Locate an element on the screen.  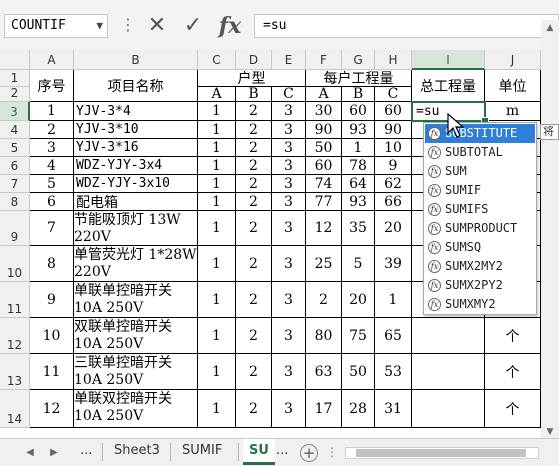
cell-pc: 20 is located at coordinates (393, 228).